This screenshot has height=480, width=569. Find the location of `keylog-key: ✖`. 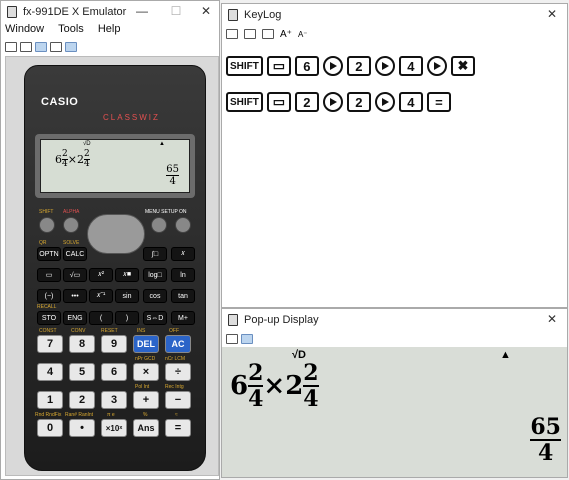

keylog-key: ✖ is located at coordinates (462, 66).